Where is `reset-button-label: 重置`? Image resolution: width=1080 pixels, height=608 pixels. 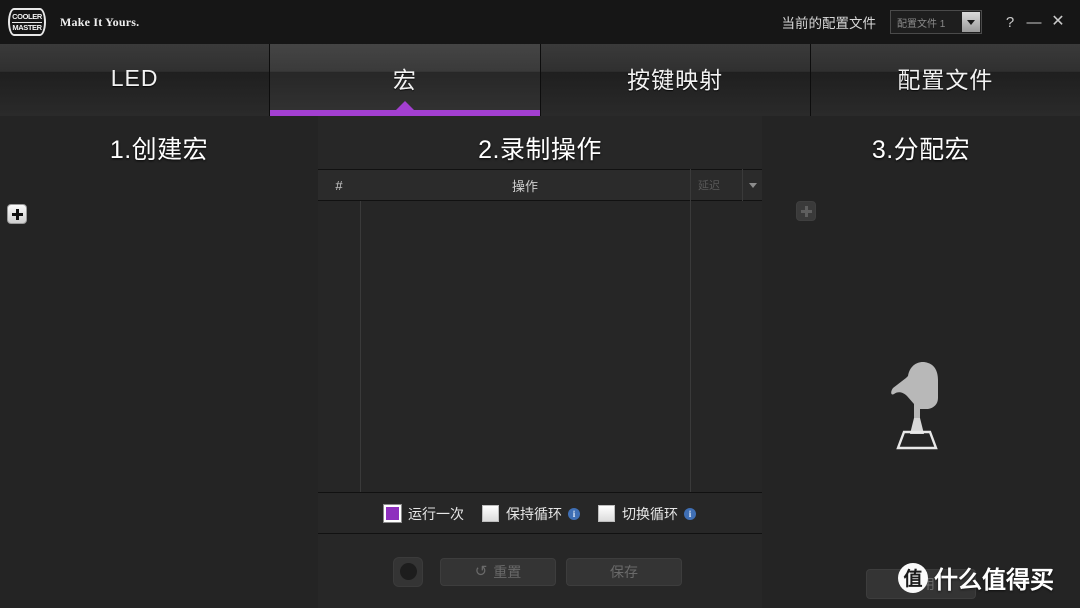 reset-button-label: 重置 is located at coordinates (507, 571).